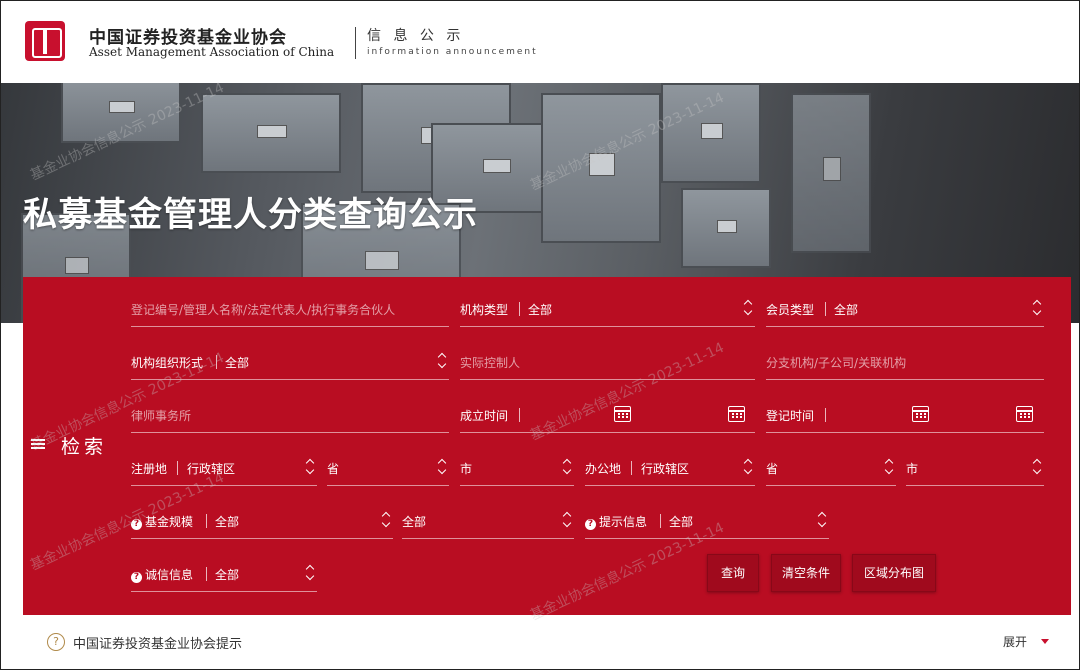  Describe the element at coordinates (227, 522) in the screenshot. I see `fund-scale-value: 全部` at that location.